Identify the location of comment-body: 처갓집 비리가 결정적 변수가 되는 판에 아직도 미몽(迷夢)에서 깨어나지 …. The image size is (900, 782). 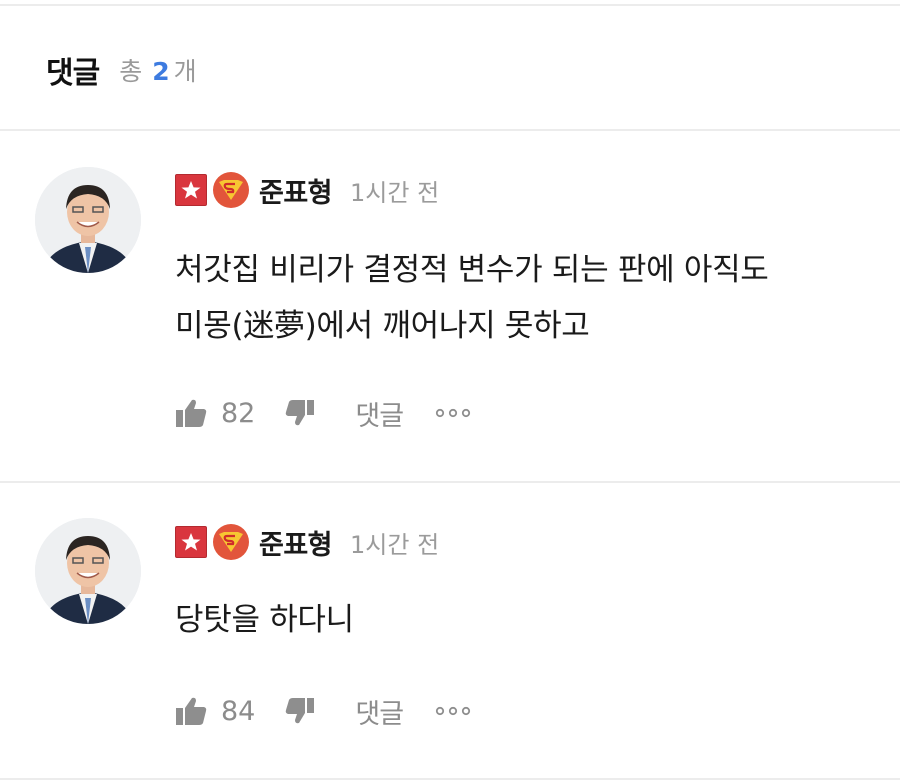
(472, 298).